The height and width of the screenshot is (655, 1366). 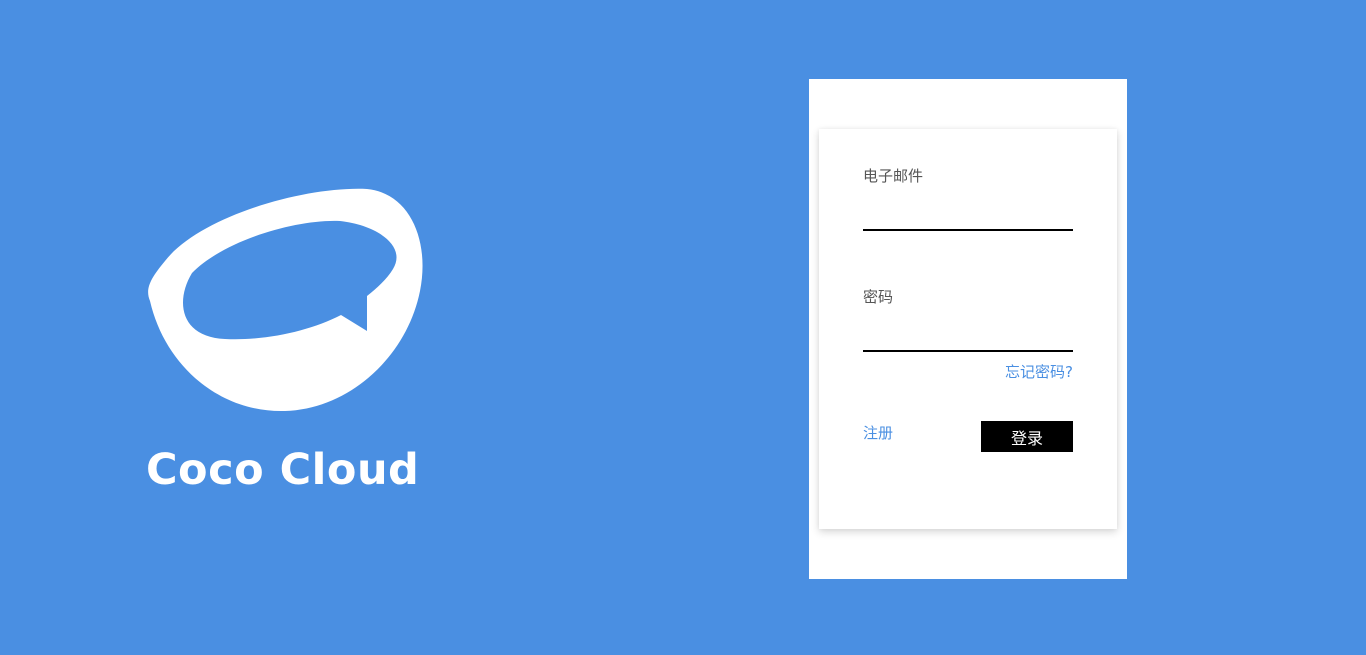 What do you see at coordinates (1027, 436) in the screenshot?
I see `login-button: 登录` at bounding box center [1027, 436].